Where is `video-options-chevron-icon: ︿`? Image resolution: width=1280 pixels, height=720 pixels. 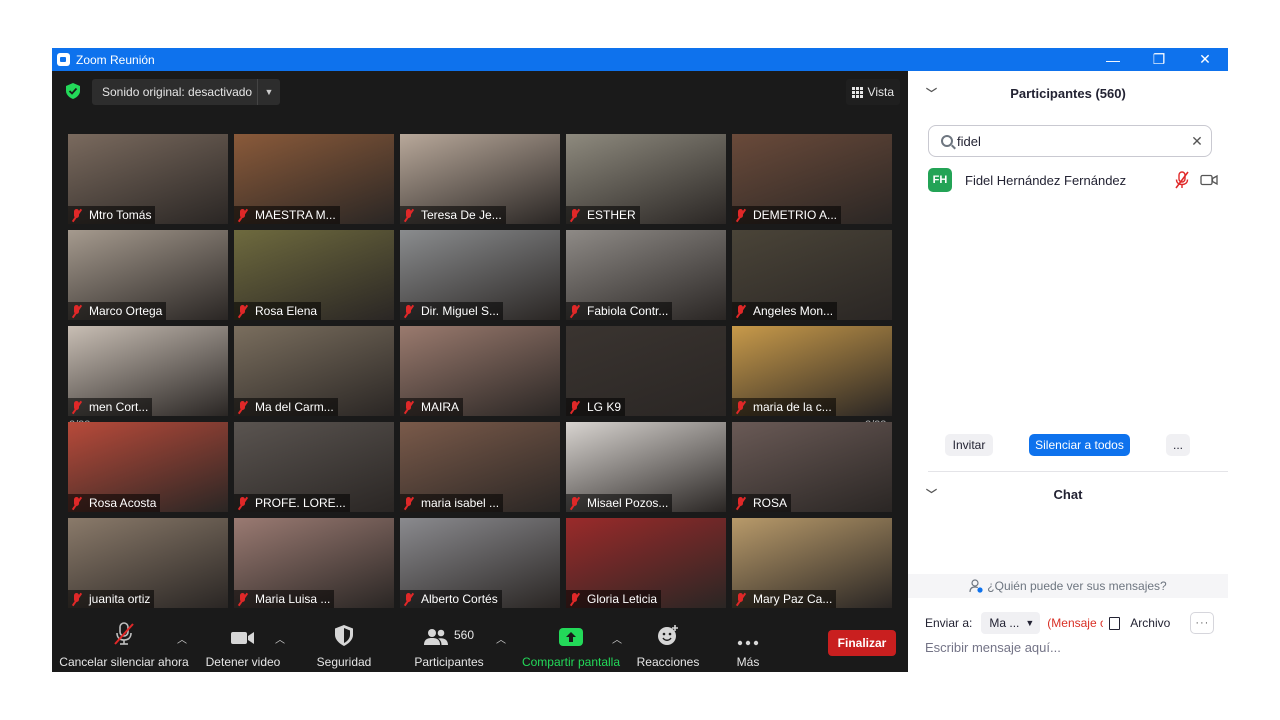
video-options-chevron-icon: ︿ is located at coordinates (280, 638).